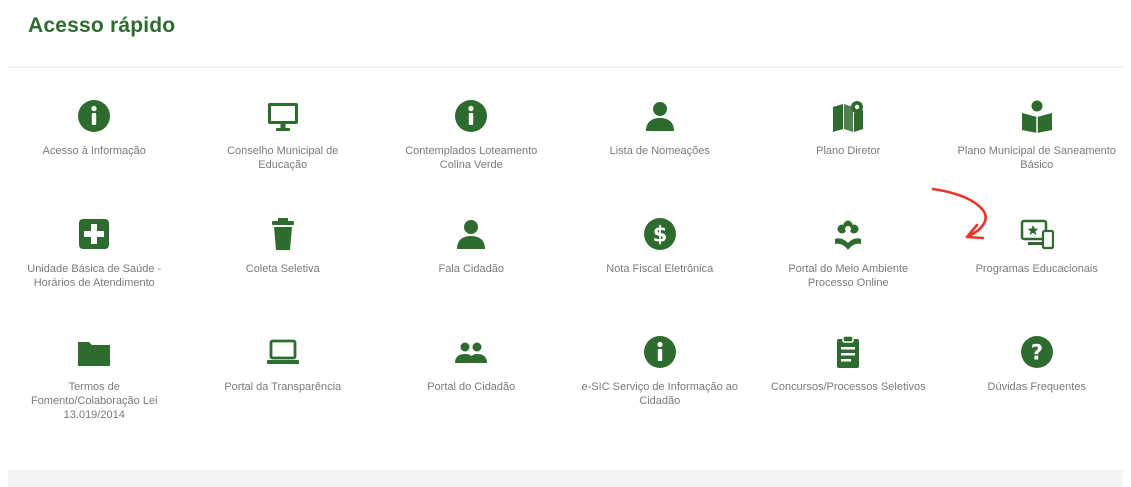  I want to click on folder-icon, so click(94, 352).